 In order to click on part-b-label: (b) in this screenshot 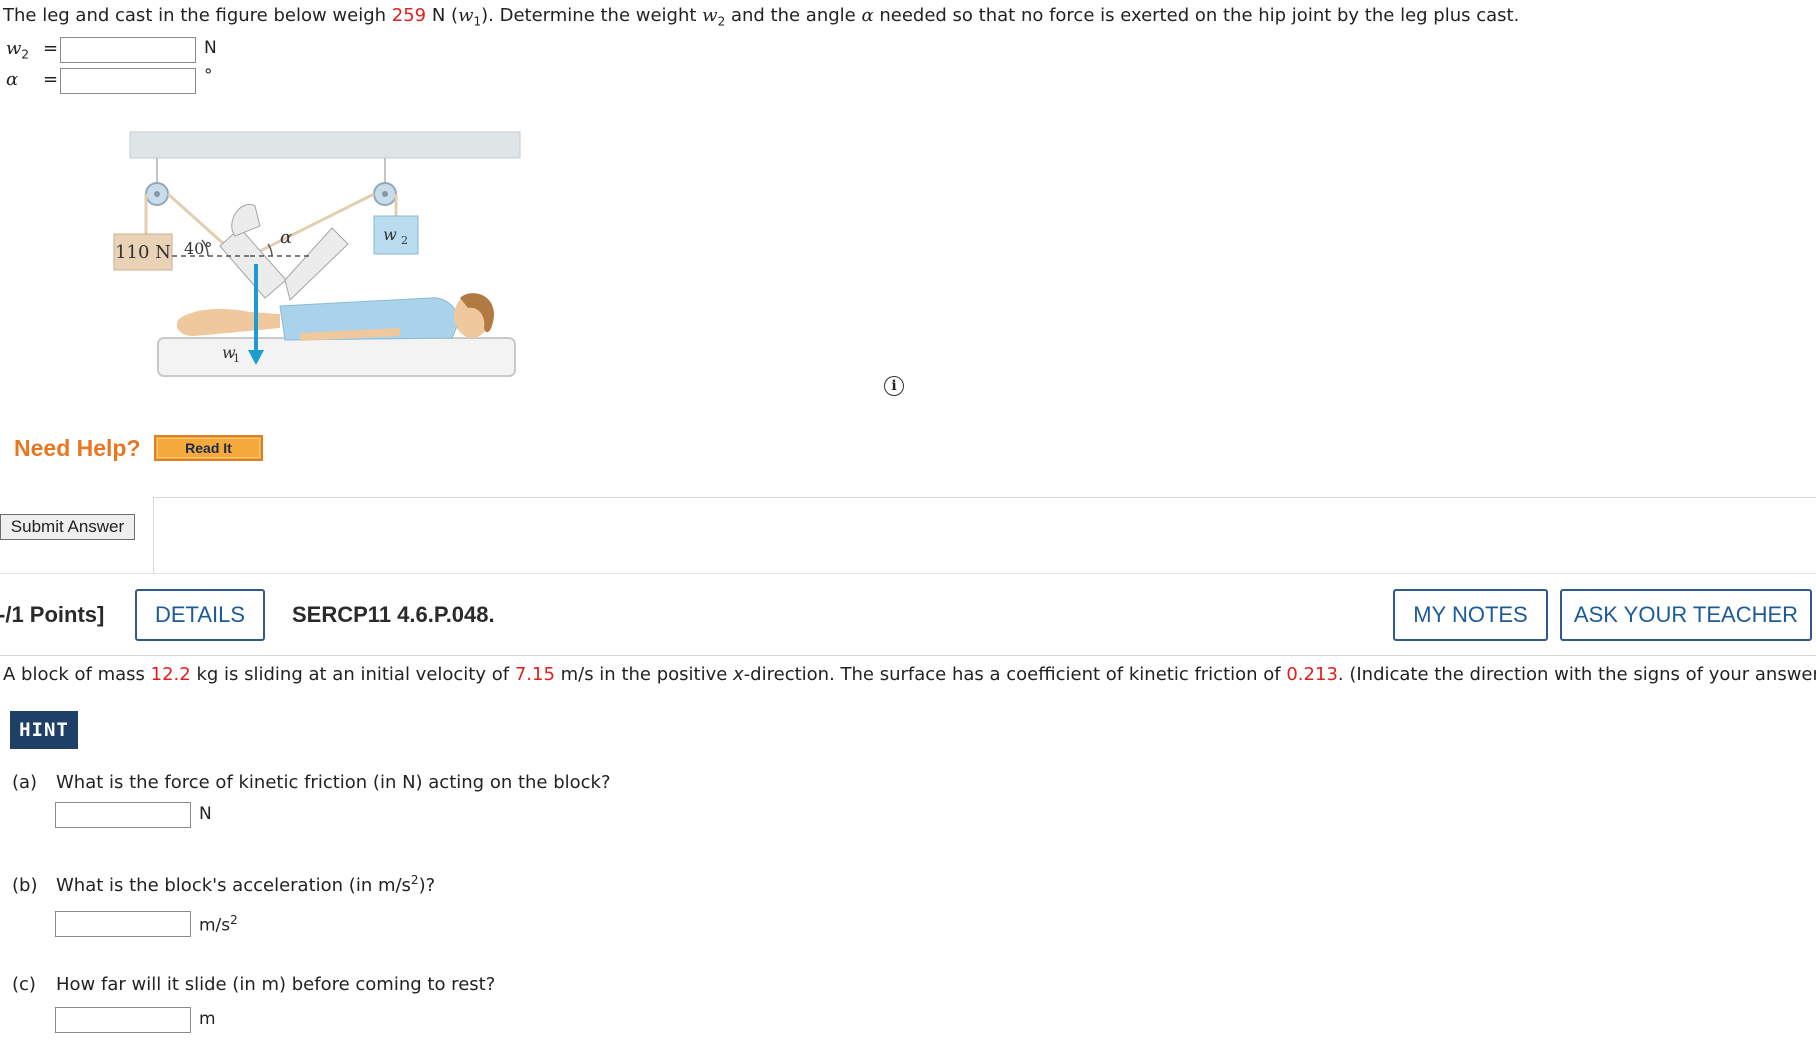, I will do `click(25, 885)`.